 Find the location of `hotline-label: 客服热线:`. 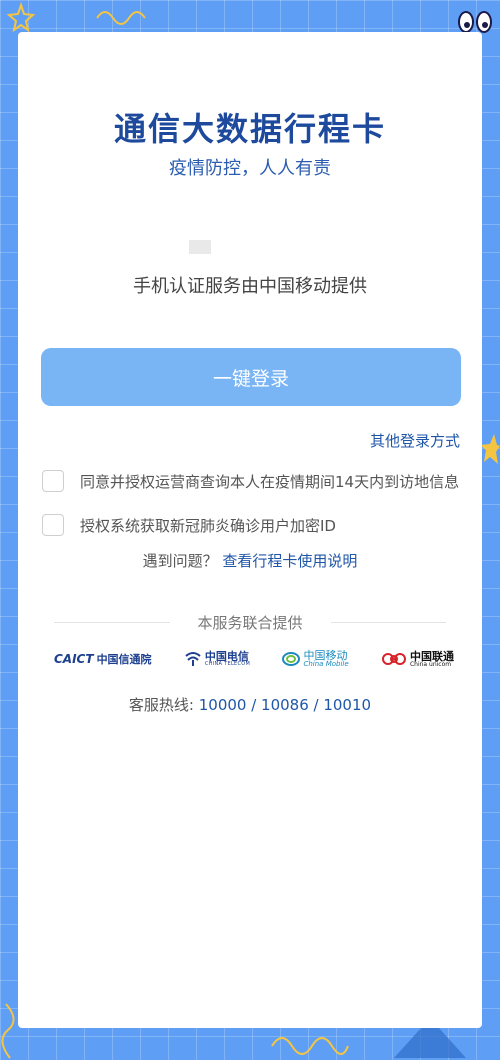

hotline-label: 客服热线: is located at coordinates (163, 705).